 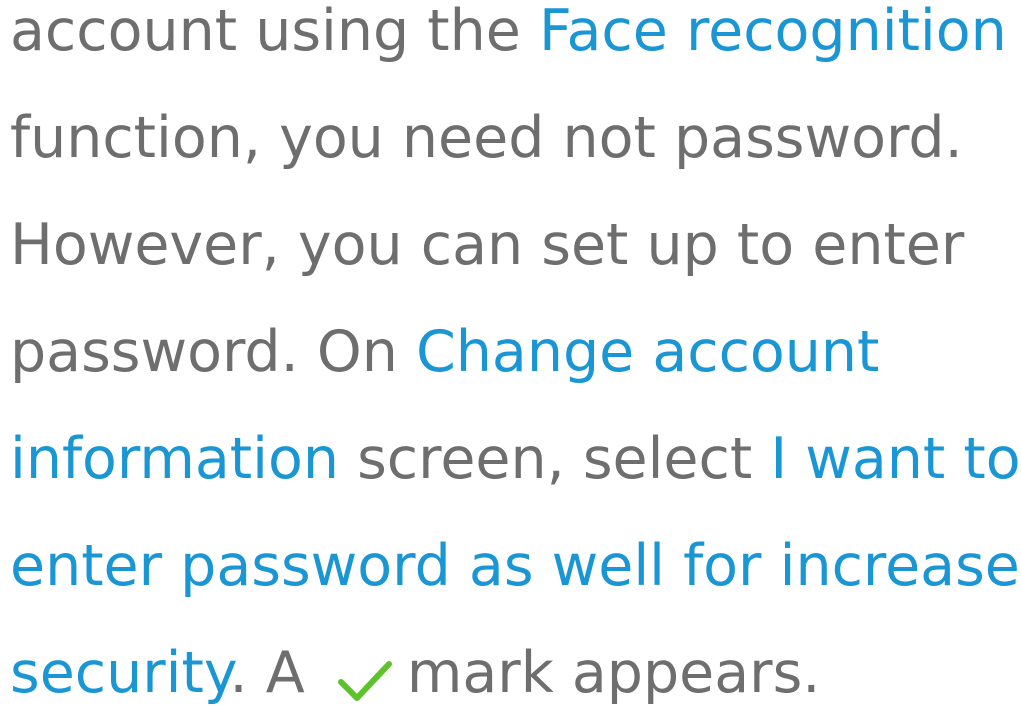 What do you see at coordinates (274, 32) in the screenshot?
I see `body-text: account using the` at bounding box center [274, 32].